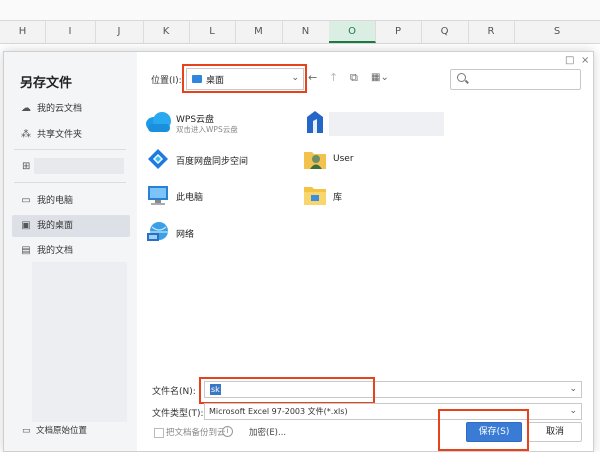  I want to click on location-label: 位置(I):, so click(166, 81).